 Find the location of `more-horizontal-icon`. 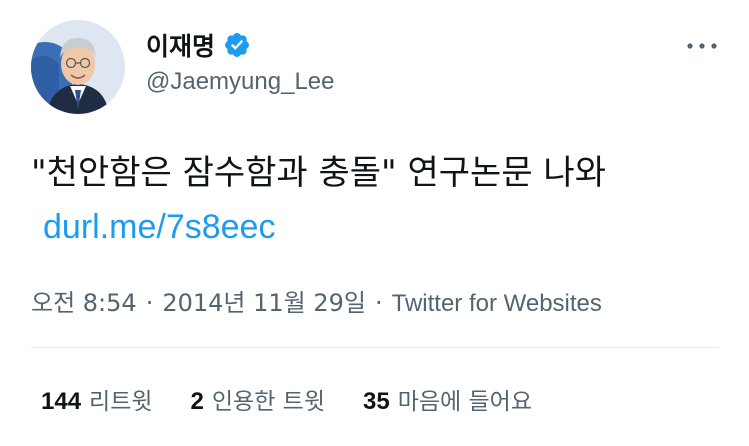

more-horizontal-icon is located at coordinates (702, 46).